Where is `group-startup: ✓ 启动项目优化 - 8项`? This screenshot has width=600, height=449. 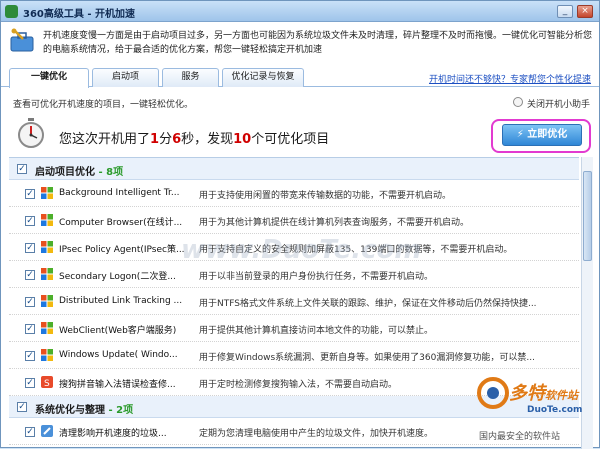
group-startup: ✓ 启动项目优化 - 8项 is located at coordinates (294, 169).